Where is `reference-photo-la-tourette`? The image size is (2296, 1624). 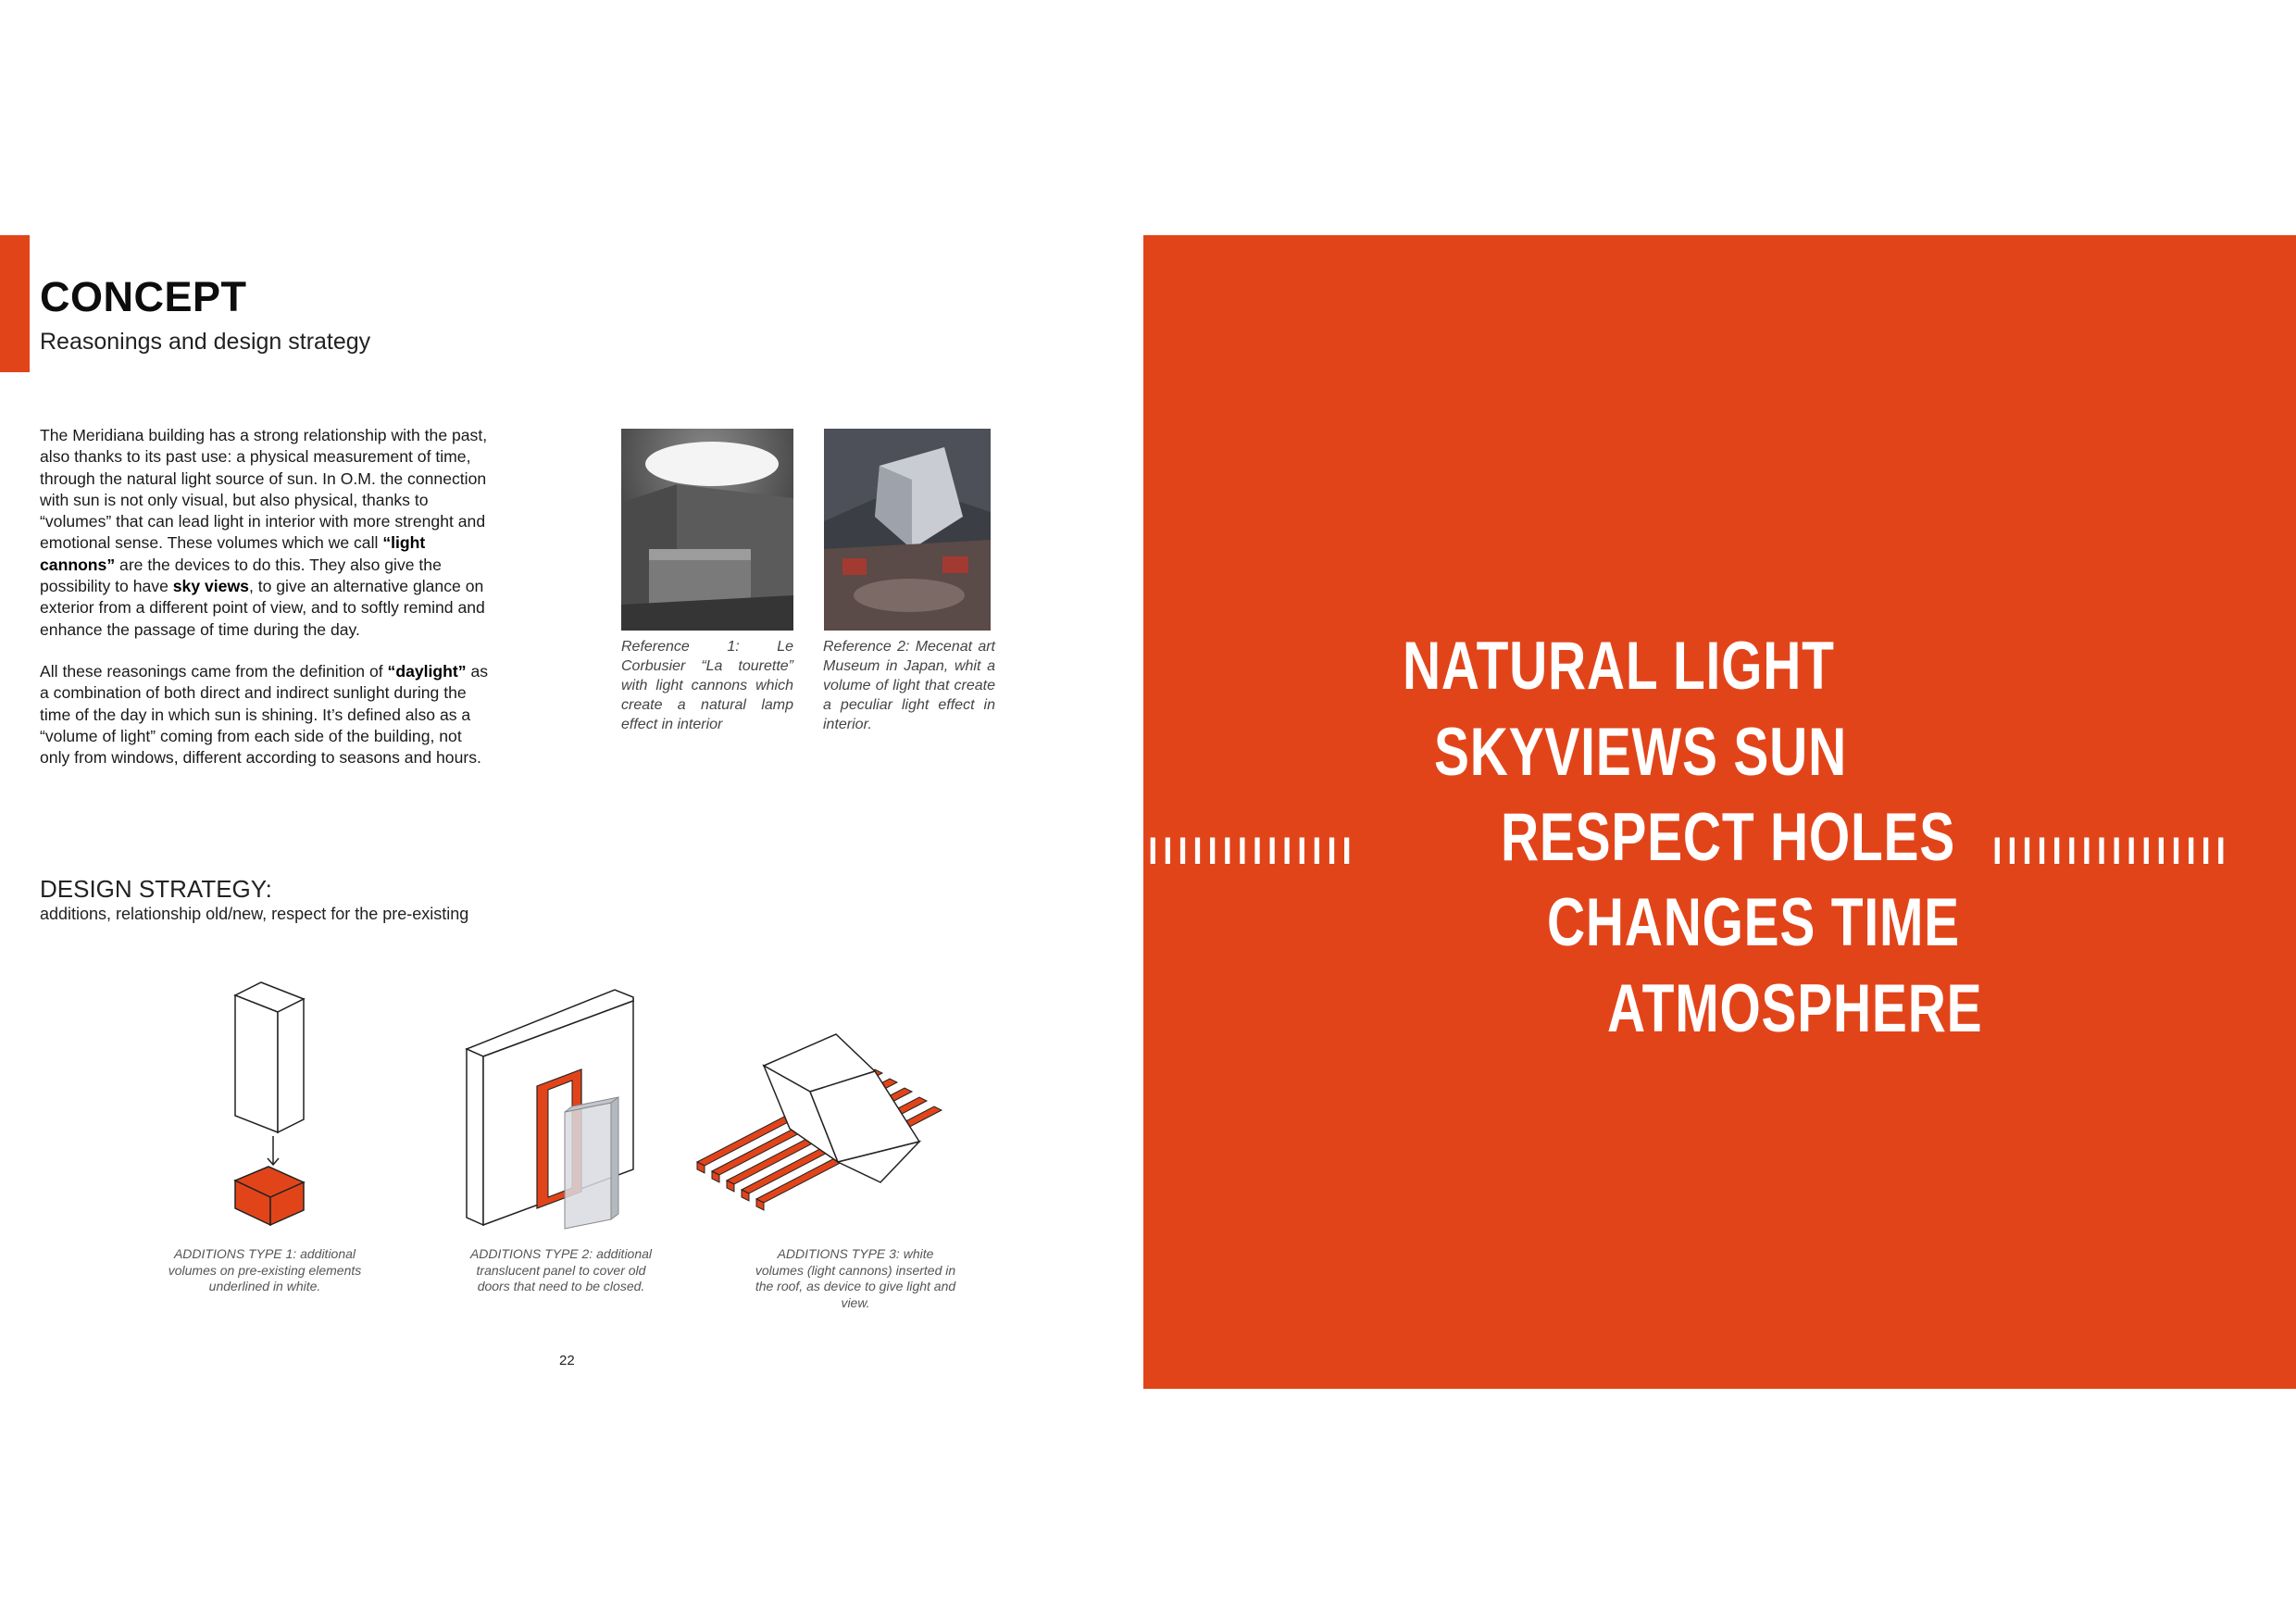
reference-photo-la-tourette is located at coordinates (707, 530).